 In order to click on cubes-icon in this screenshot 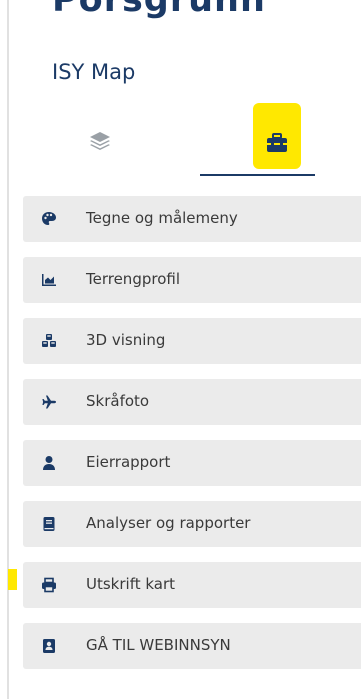, I will do `click(49, 340)`.